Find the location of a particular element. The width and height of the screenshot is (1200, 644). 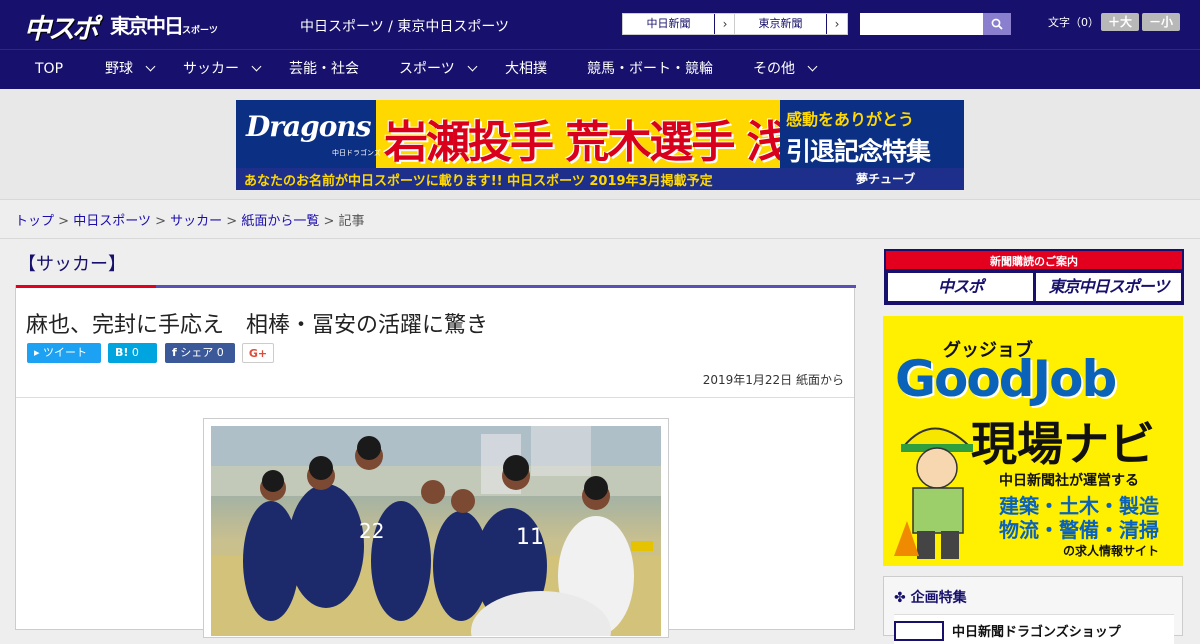

google-plus-button: G+ is located at coordinates (258, 353).